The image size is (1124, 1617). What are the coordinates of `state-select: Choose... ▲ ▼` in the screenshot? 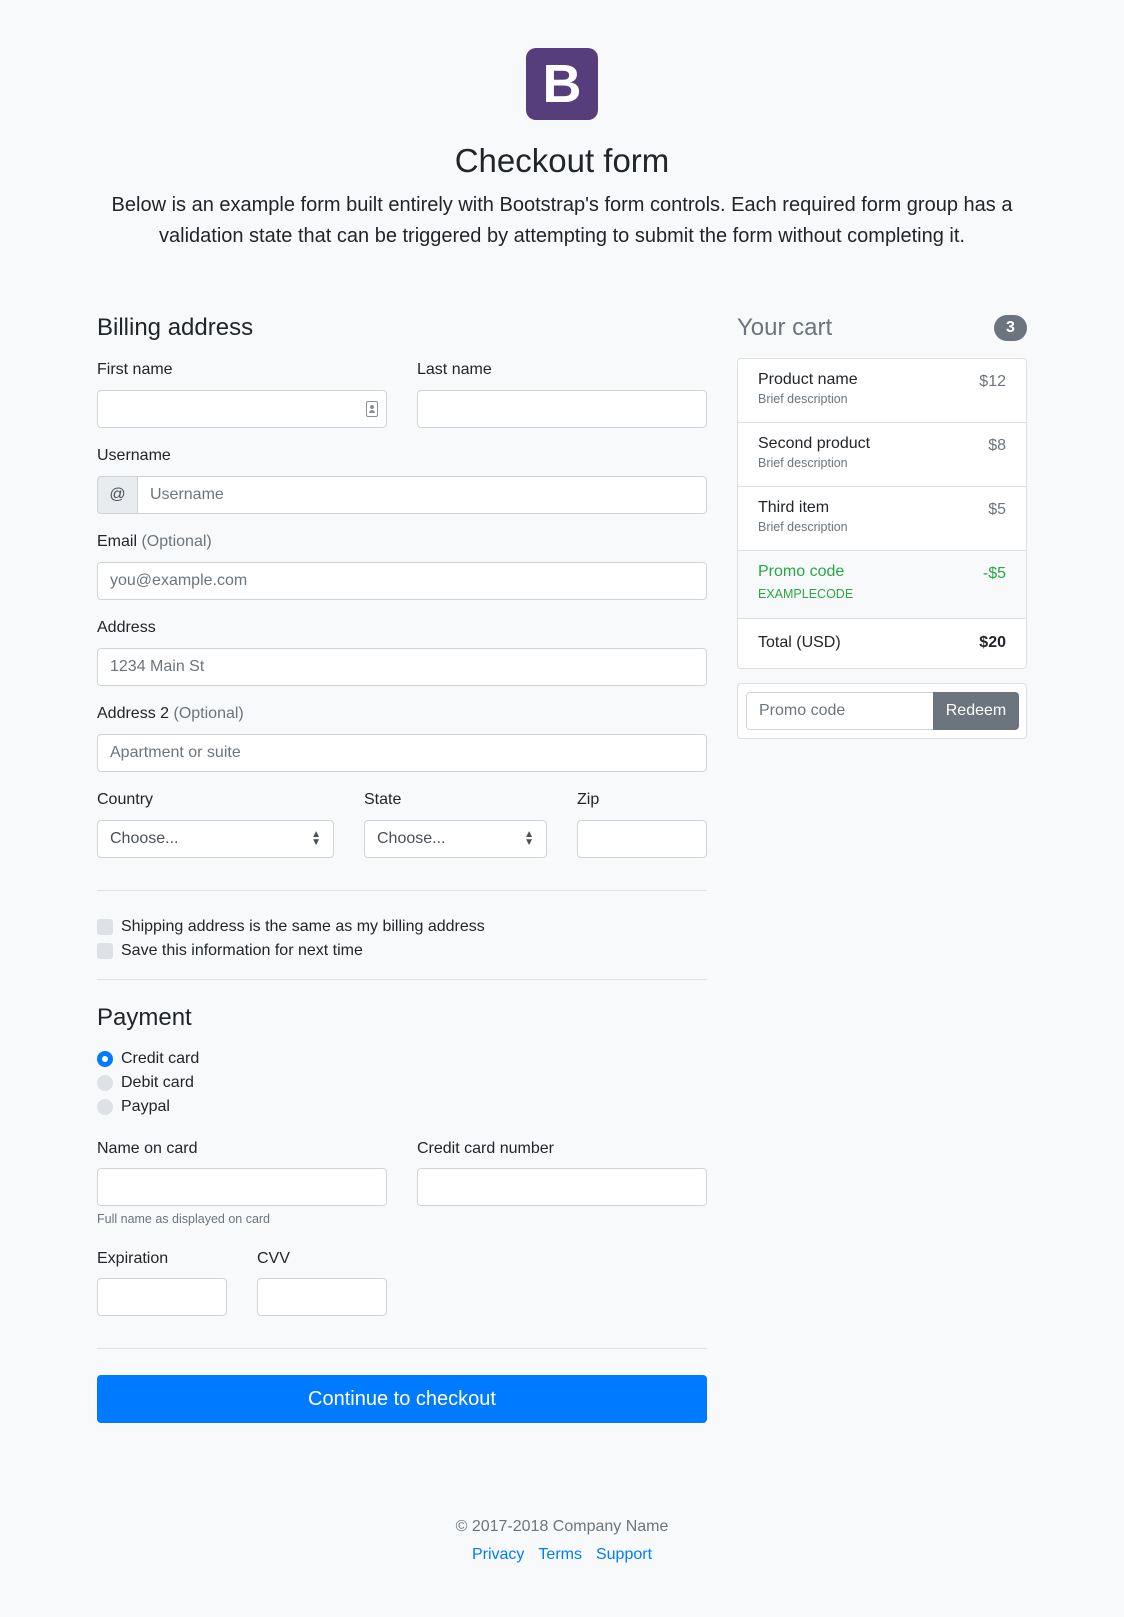 It's located at (455, 839).